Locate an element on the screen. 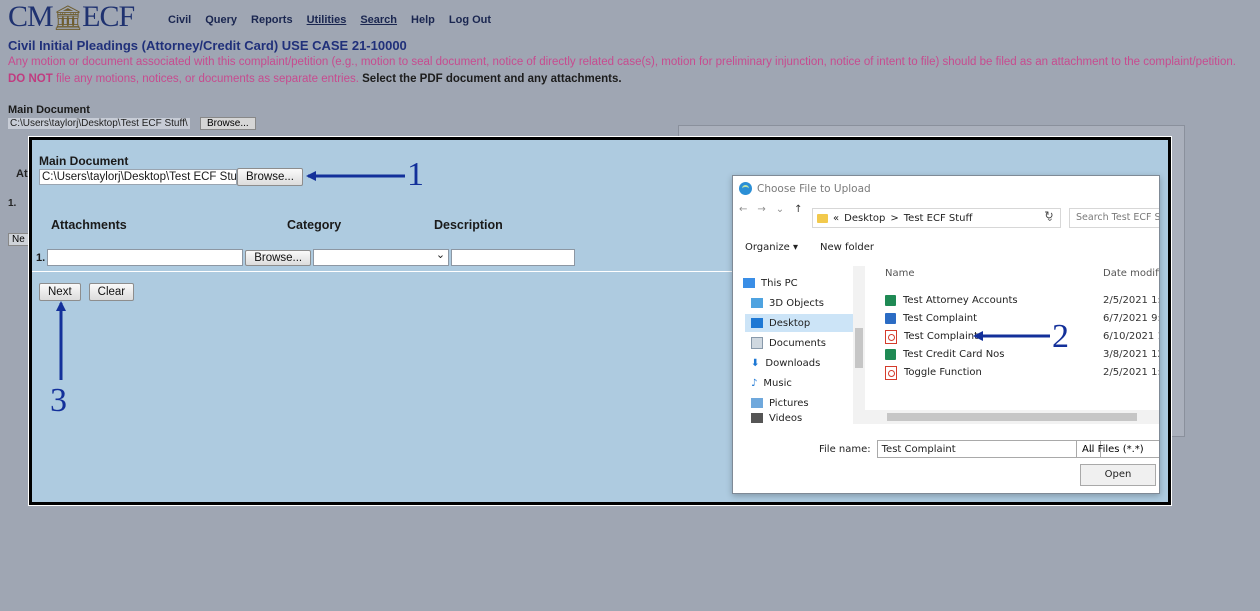 The height and width of the screenshot is (611, 1260). tree-item-music: ♪ Music is located at coordinates (800, 383).